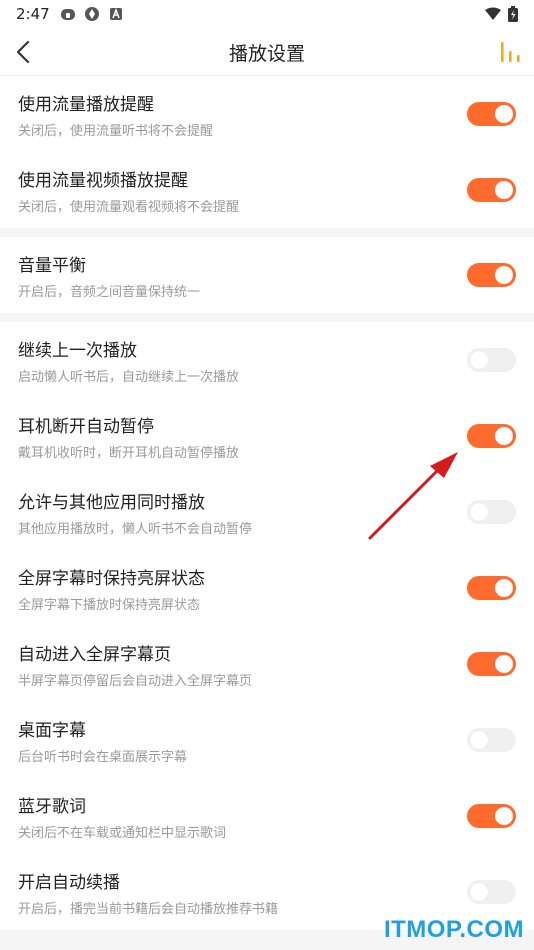 Image resolution: width=534 pixels, height=950 pixels. I want to click on setting-subtitle: 开启后，播完当前书籍后会自动播放推荐书籍, so click(148, 909).